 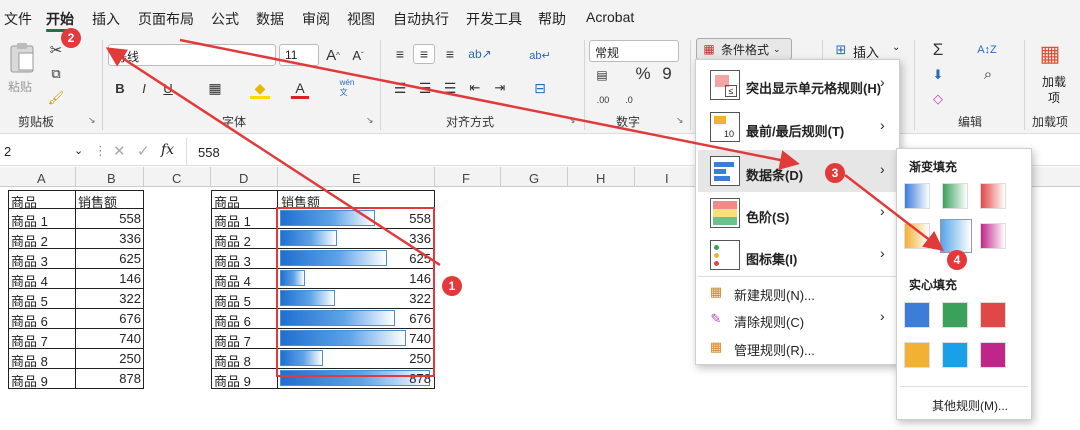 What do you see at coordinates (957, 260) in the screenshot?
I see `annotation-badge-4: 4` at bounding box center [957, 260].